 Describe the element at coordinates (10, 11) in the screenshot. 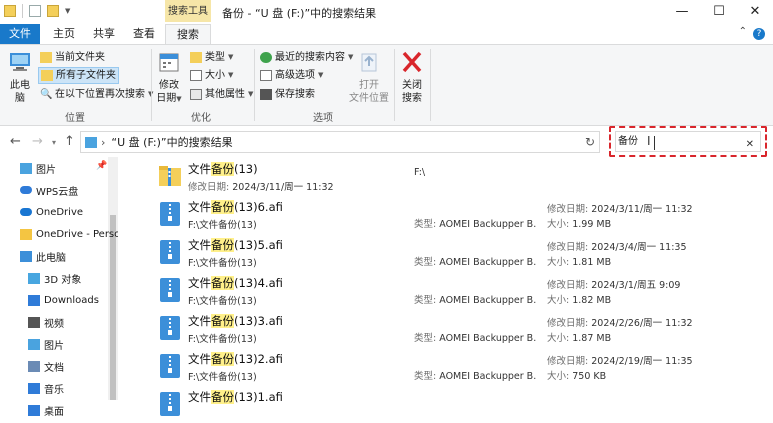

I see `folder-icon` at that location.